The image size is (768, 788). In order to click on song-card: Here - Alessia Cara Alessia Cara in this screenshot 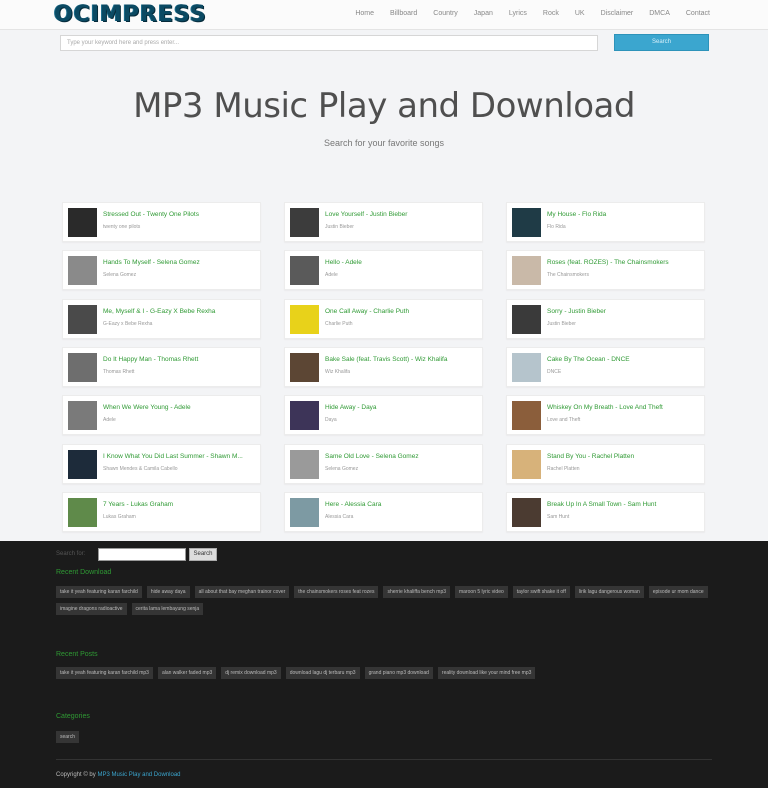, I will do `click(383, 511)`.